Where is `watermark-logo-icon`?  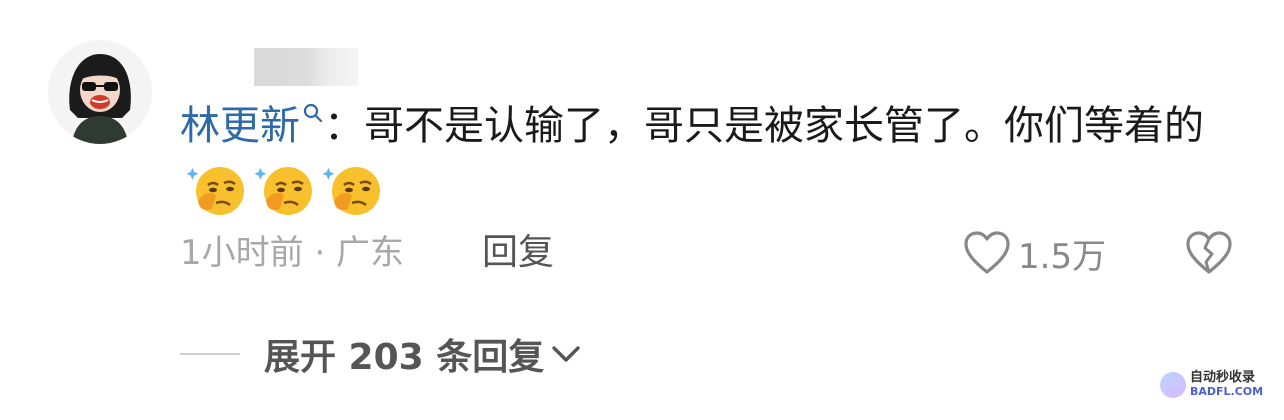
watermark-logo-icon is located at coordinates (1173, 385).